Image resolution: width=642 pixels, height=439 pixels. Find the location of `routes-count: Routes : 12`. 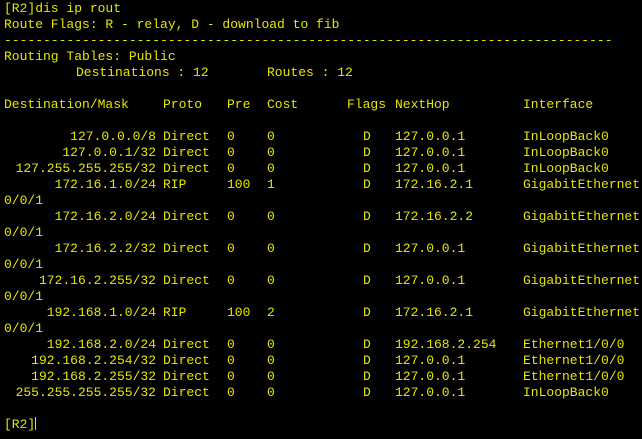

routes-count: Routes : 12 is located at coordinates (310, 72).